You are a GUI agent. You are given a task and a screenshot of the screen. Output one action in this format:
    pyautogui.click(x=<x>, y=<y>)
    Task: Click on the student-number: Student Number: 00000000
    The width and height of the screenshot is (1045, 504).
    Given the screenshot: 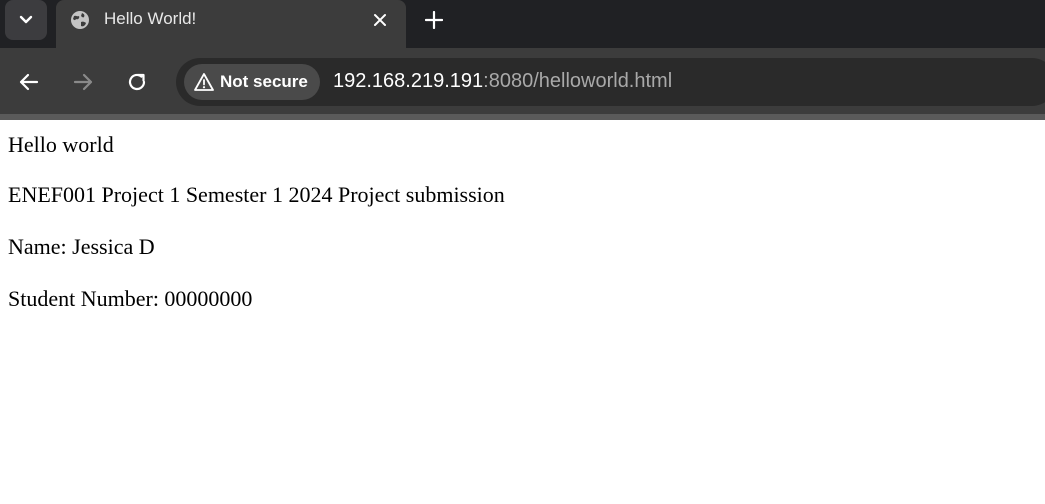 What is the action you would take?
    pyautogui.click(x=130, y=298)
    